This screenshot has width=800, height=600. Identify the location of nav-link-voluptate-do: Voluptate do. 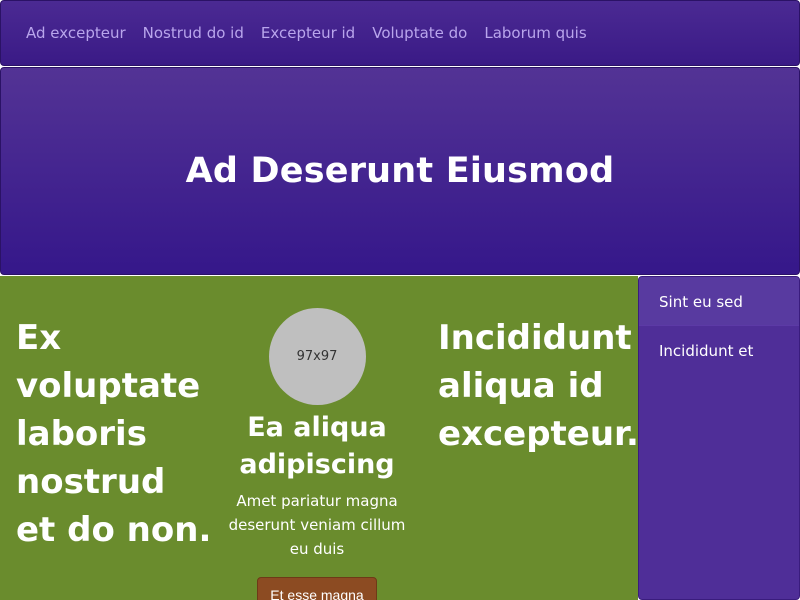
(419, 33).